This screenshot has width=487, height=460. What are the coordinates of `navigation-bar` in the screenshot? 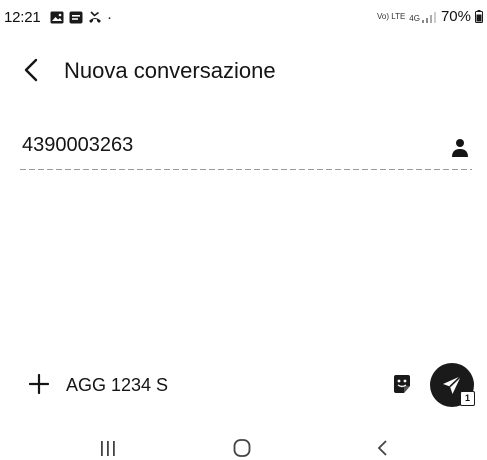 It's located at (243, 444).